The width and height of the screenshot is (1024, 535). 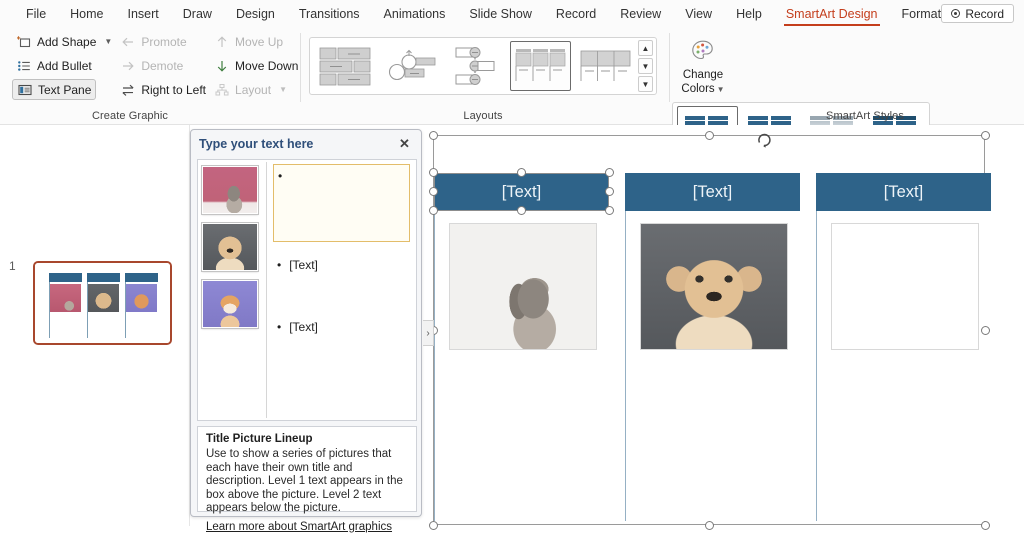 I want to click on shape-handle-middle-left, so click(x=433, y=191).